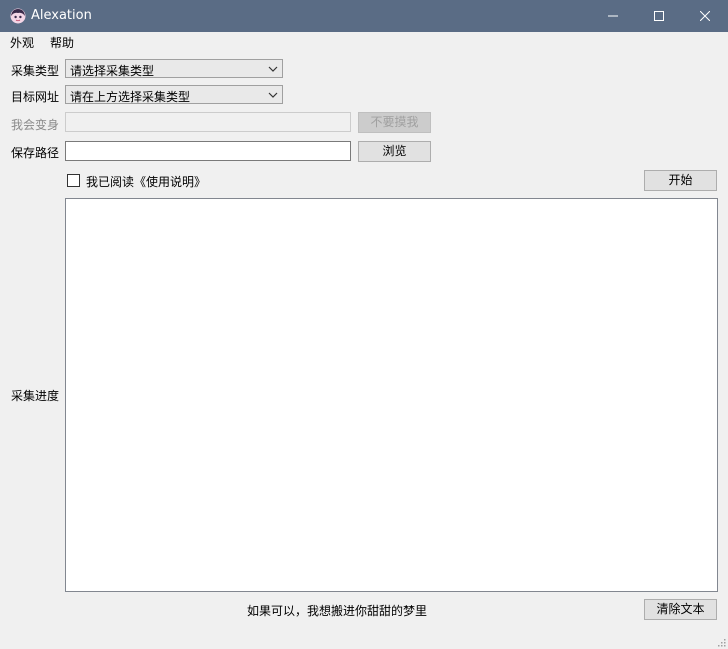 This screenshot has width=728, height=649. I want to click on browse-button: 浏览, so click(394, 151).